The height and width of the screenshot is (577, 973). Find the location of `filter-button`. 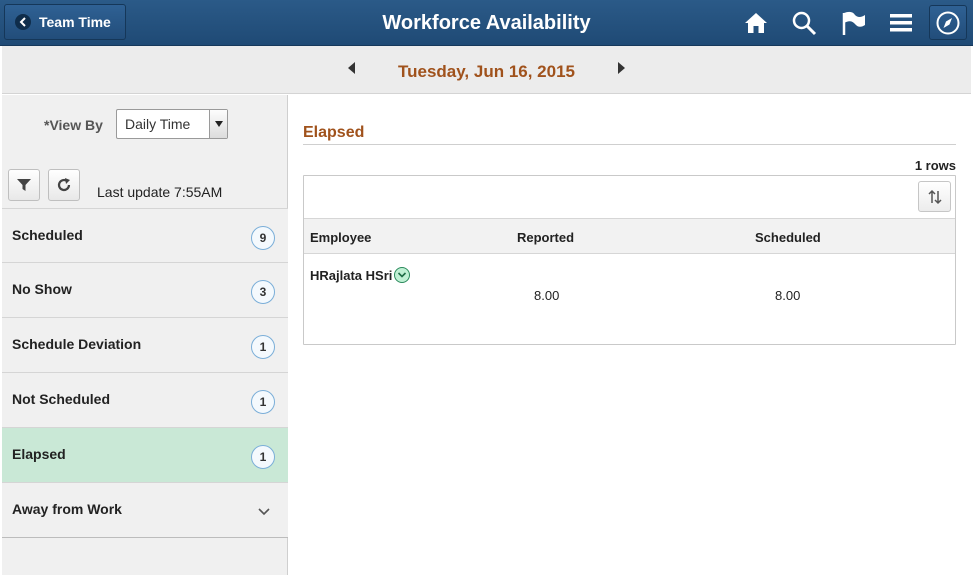

filter-button is located at coordinates (24, 185).